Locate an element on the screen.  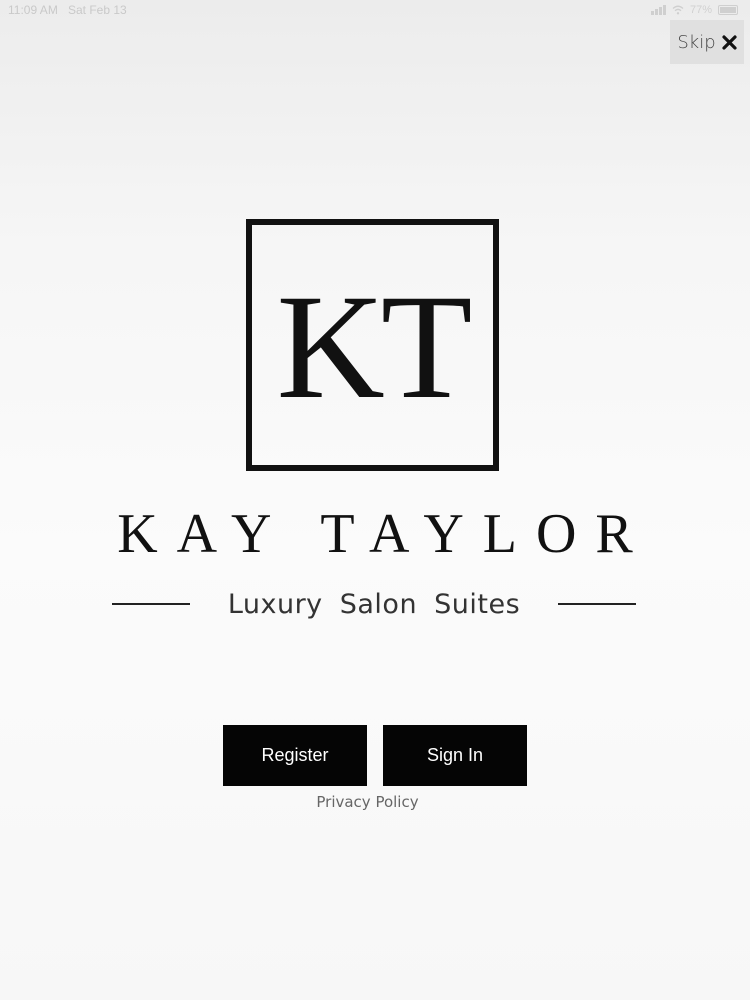
signal-icon is located at coordinates (658, 10).